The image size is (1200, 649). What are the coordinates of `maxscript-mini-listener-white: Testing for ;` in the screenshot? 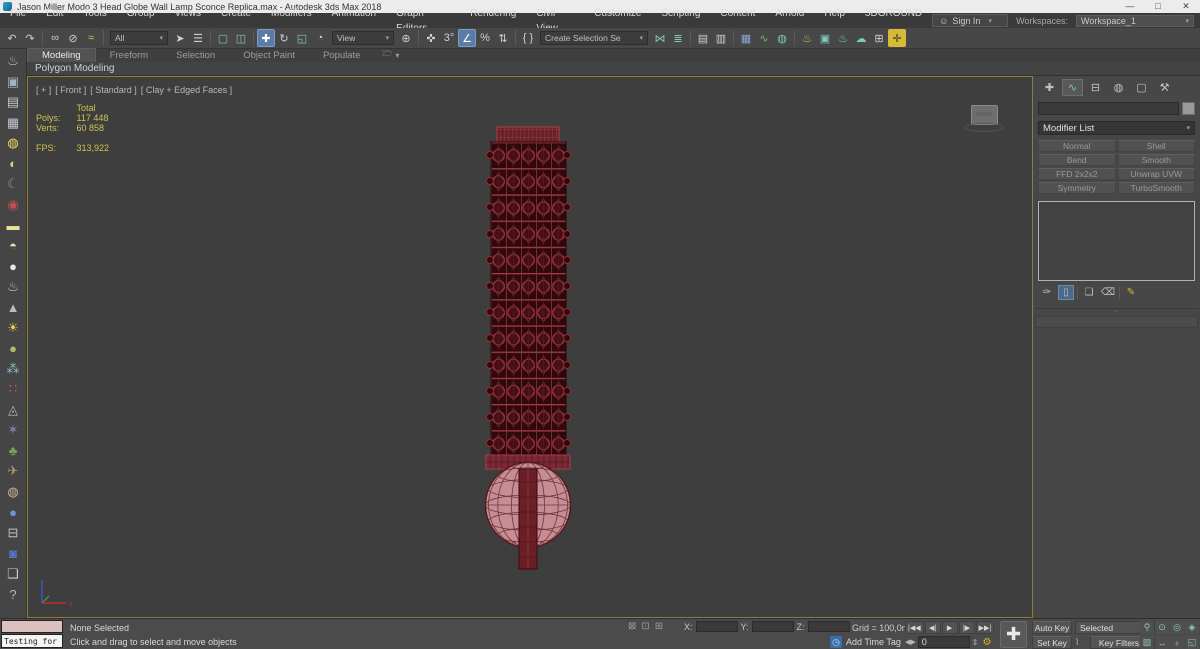 It's located at (32, 641).